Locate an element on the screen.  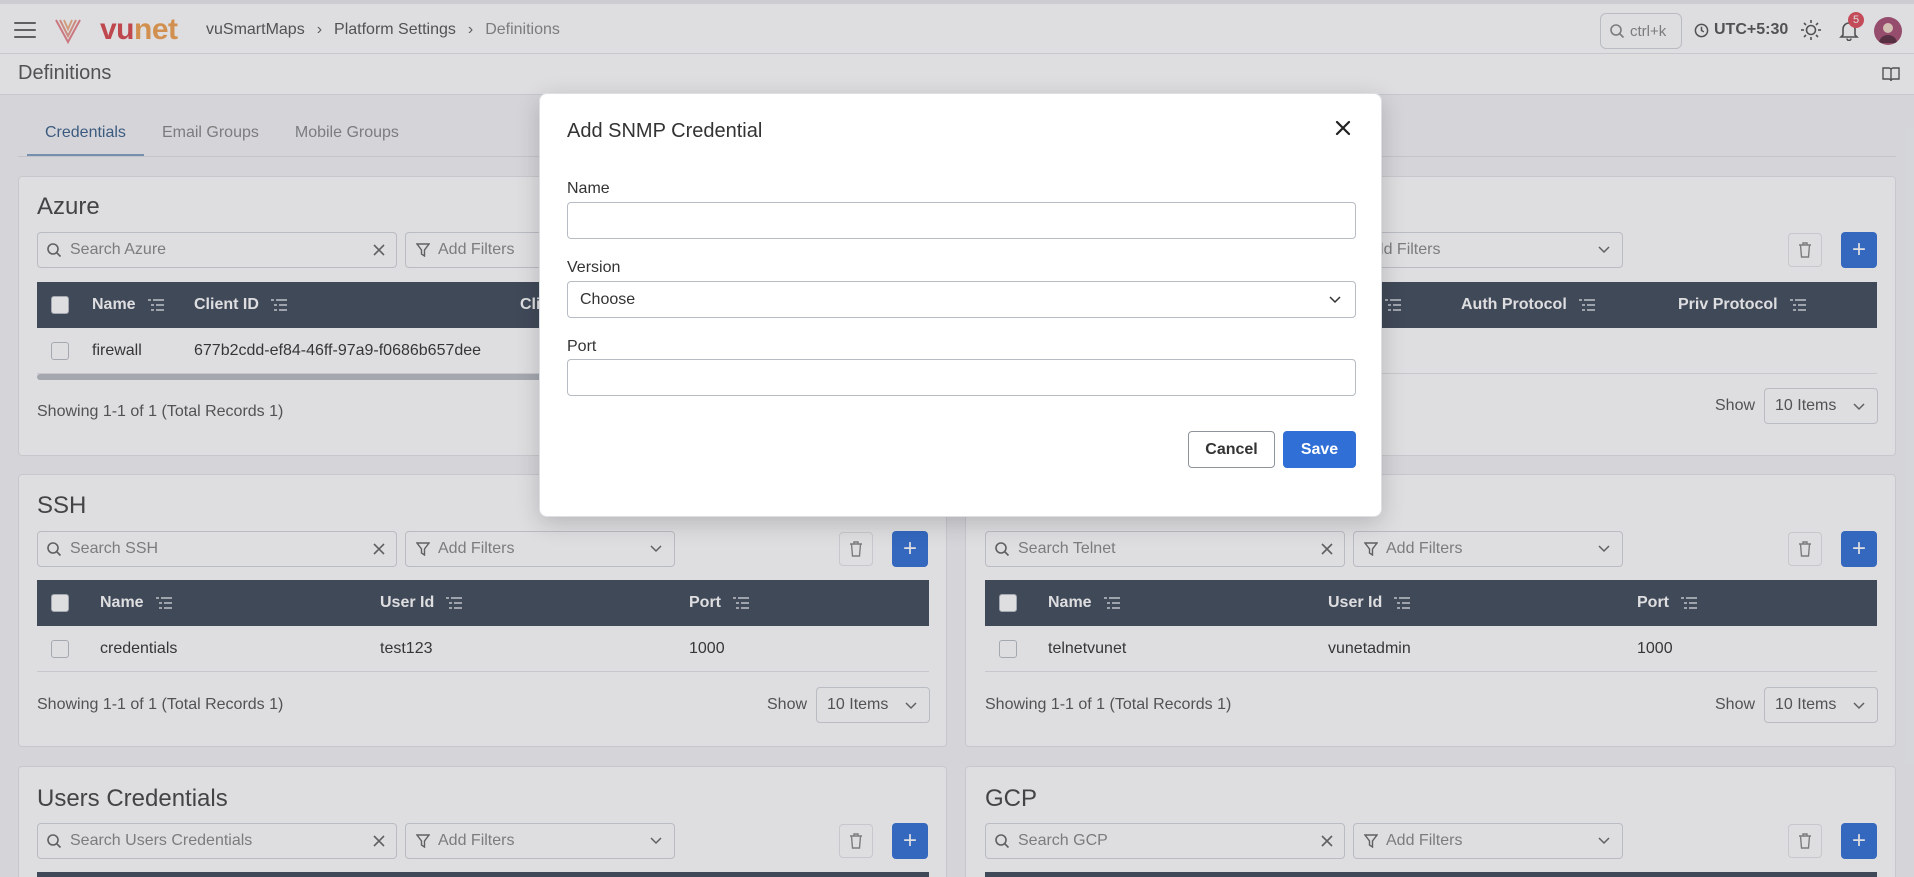
name-field is located at coordinates (961, 220).